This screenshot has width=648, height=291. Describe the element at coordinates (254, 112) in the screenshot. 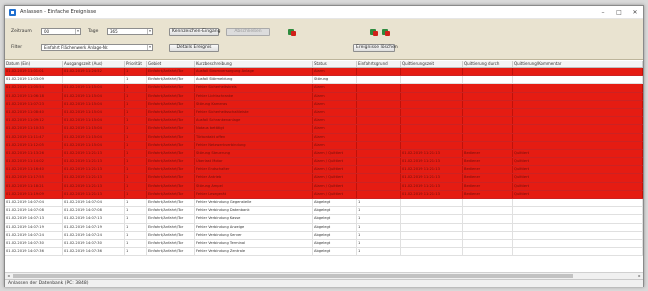

I see `table-cell: Fehler Sicherheitsschaltleiste` at that location.